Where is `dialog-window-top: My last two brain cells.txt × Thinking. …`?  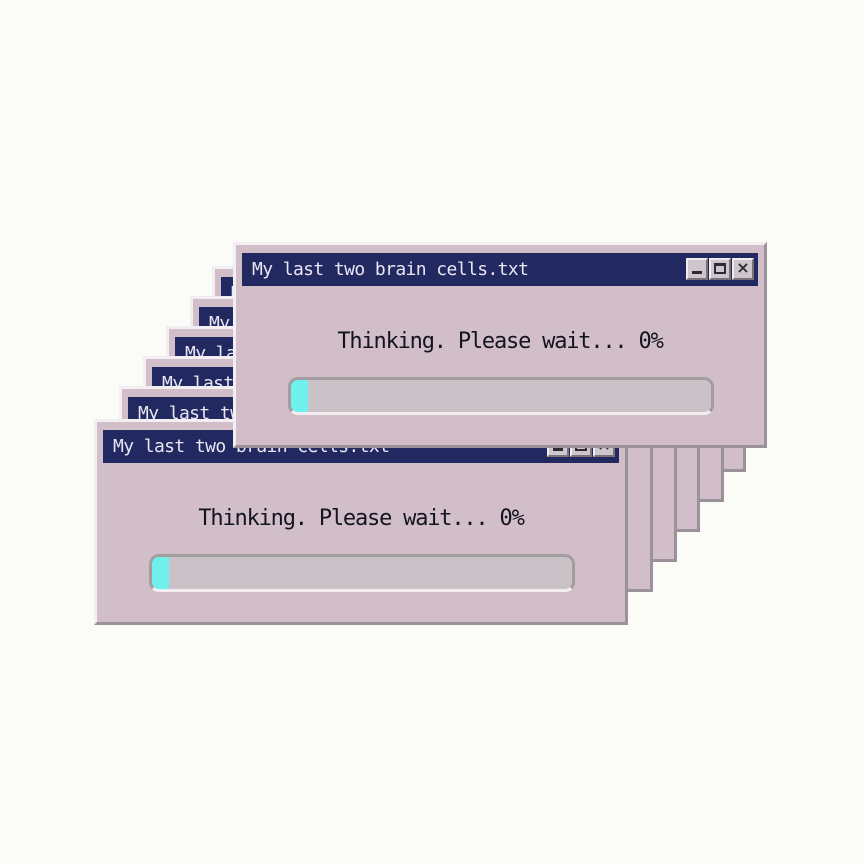
dialog-window-top: My last two brain cells.txt × Thinking. … is located at coordinates (500, 345).